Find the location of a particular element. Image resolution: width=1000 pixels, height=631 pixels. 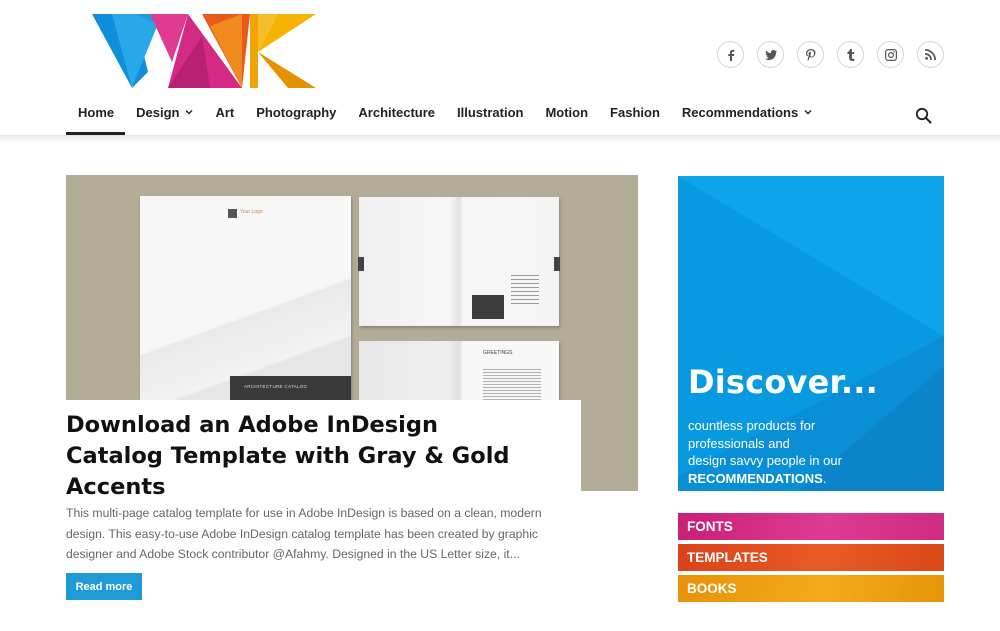

nav-item-art: Art is located at coordinates (224, 120).